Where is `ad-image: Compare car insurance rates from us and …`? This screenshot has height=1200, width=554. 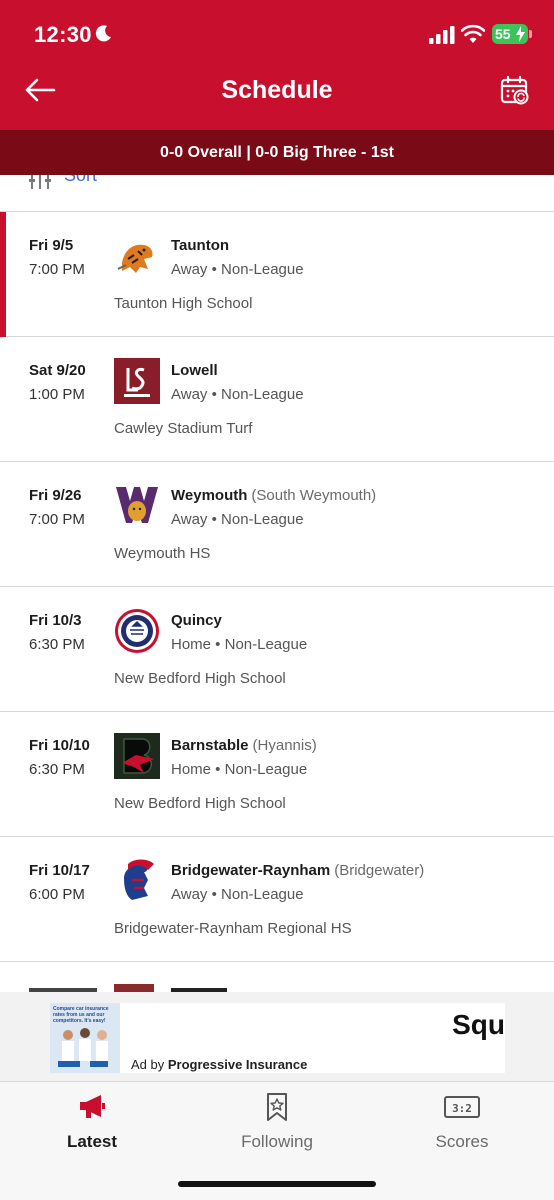 ad-image: Compare car insurance rates from us and … is located at coordinates (85, 1038).